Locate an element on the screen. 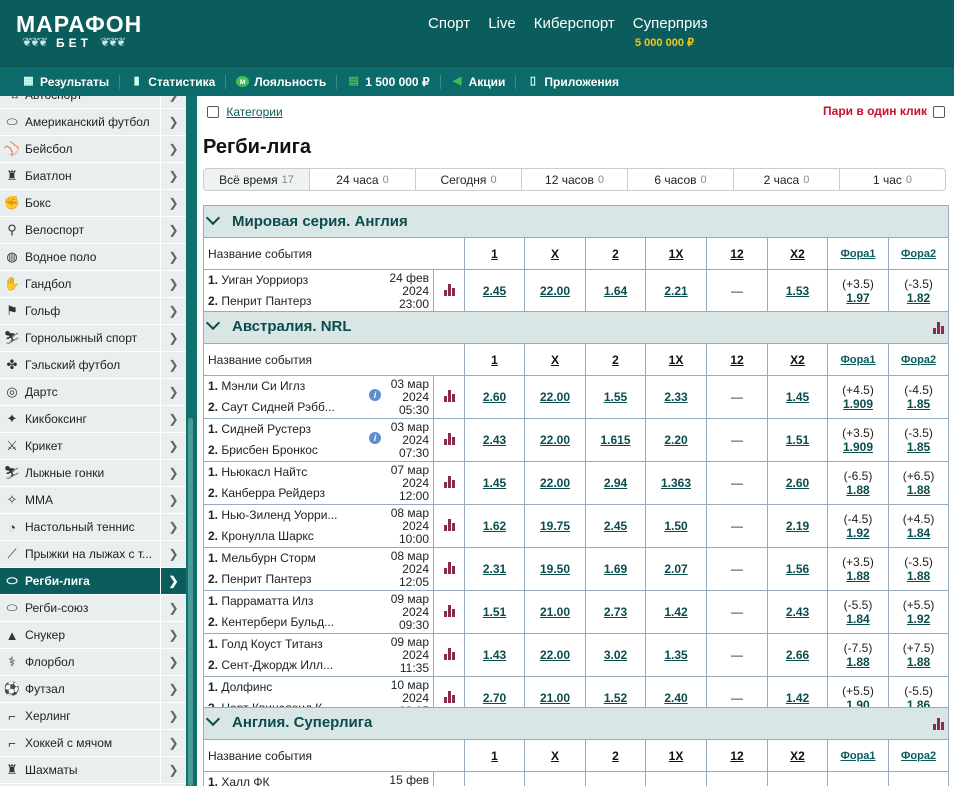  odd-cell: 2.43 is located at coordinates (494, 440).